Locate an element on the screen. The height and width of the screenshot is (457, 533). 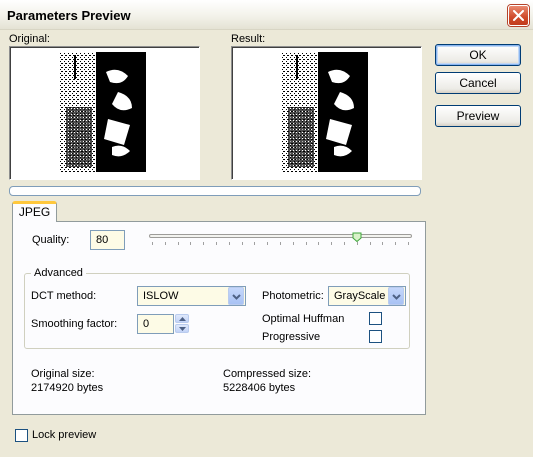
tab-jpeg: JPEG is located at coordinates (34, 211).